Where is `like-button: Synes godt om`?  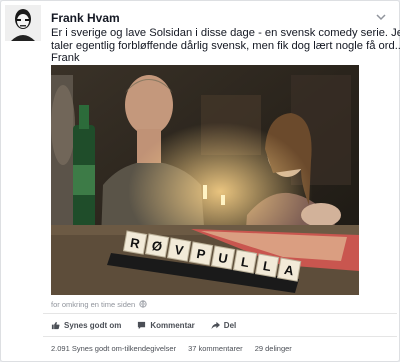
like-button: Synes godt om is located at coordinates (86, 325).